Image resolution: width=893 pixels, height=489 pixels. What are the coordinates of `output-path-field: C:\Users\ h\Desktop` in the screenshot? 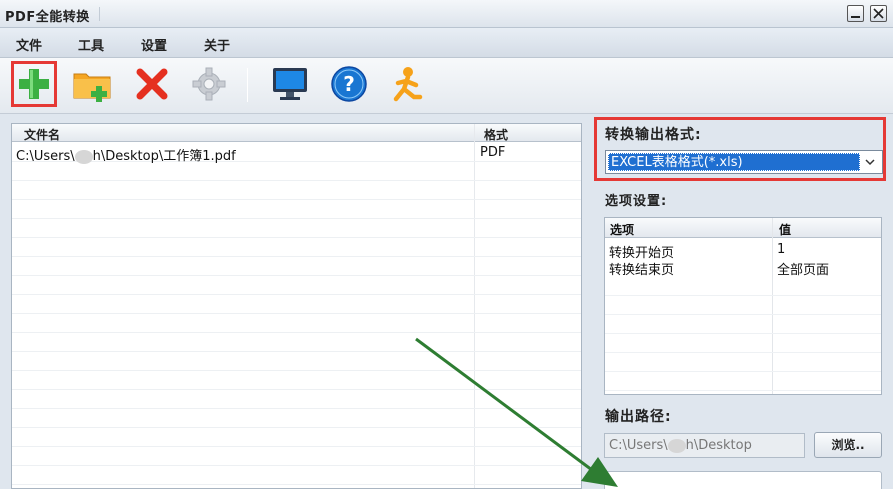 It's located at (704, 445).